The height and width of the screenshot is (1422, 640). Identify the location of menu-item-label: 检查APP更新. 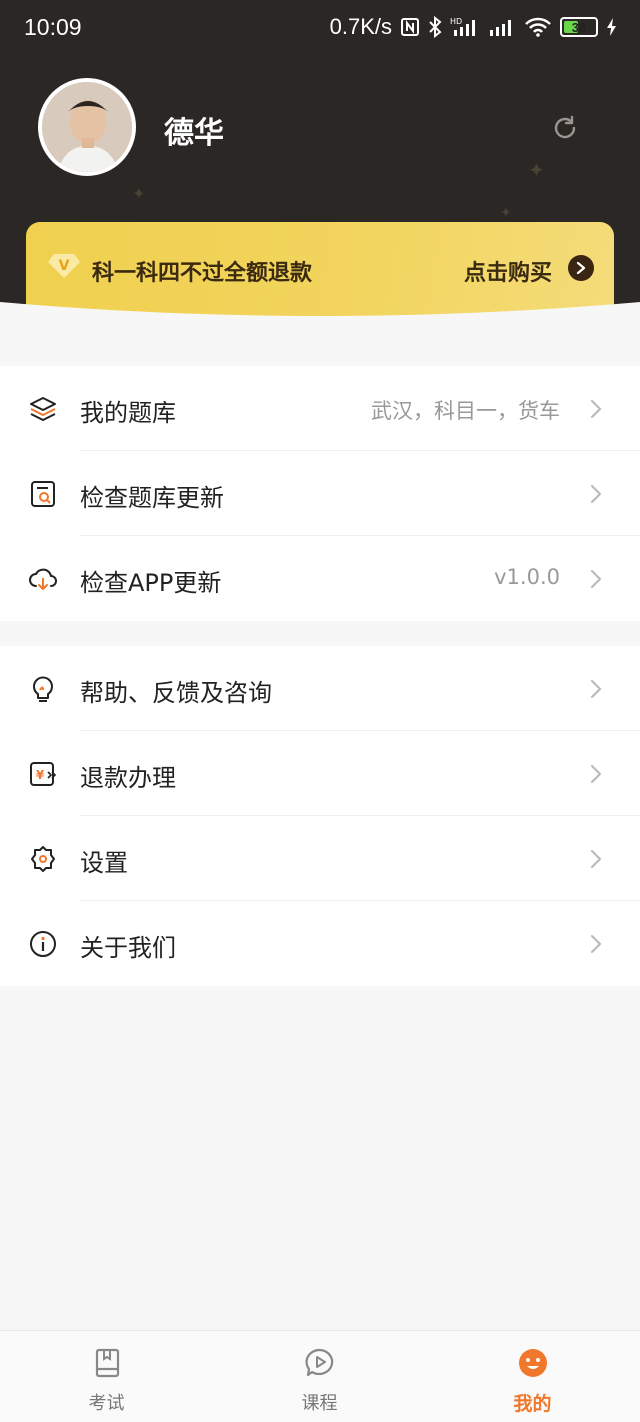
(151, 583).